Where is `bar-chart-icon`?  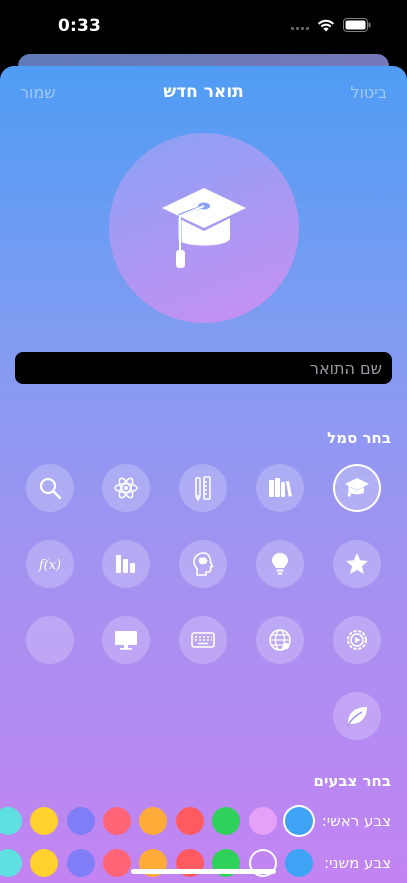
bar-chart-icon is located at coordinates (125, 564).